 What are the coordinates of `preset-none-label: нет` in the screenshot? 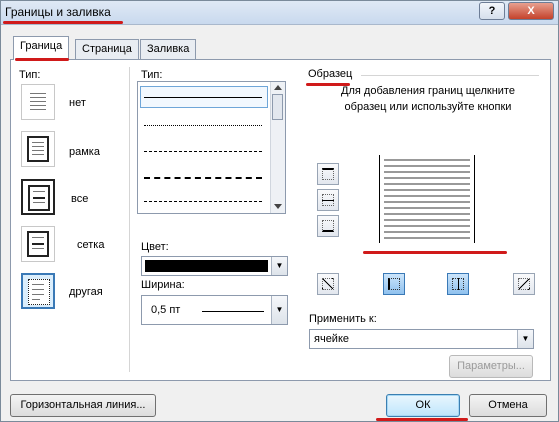 It's located at (77, 103).